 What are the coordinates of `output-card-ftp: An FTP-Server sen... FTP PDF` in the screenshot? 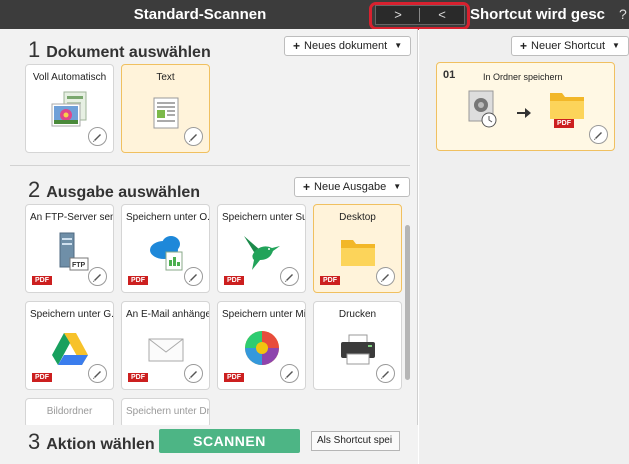 It's located at (69, 248).